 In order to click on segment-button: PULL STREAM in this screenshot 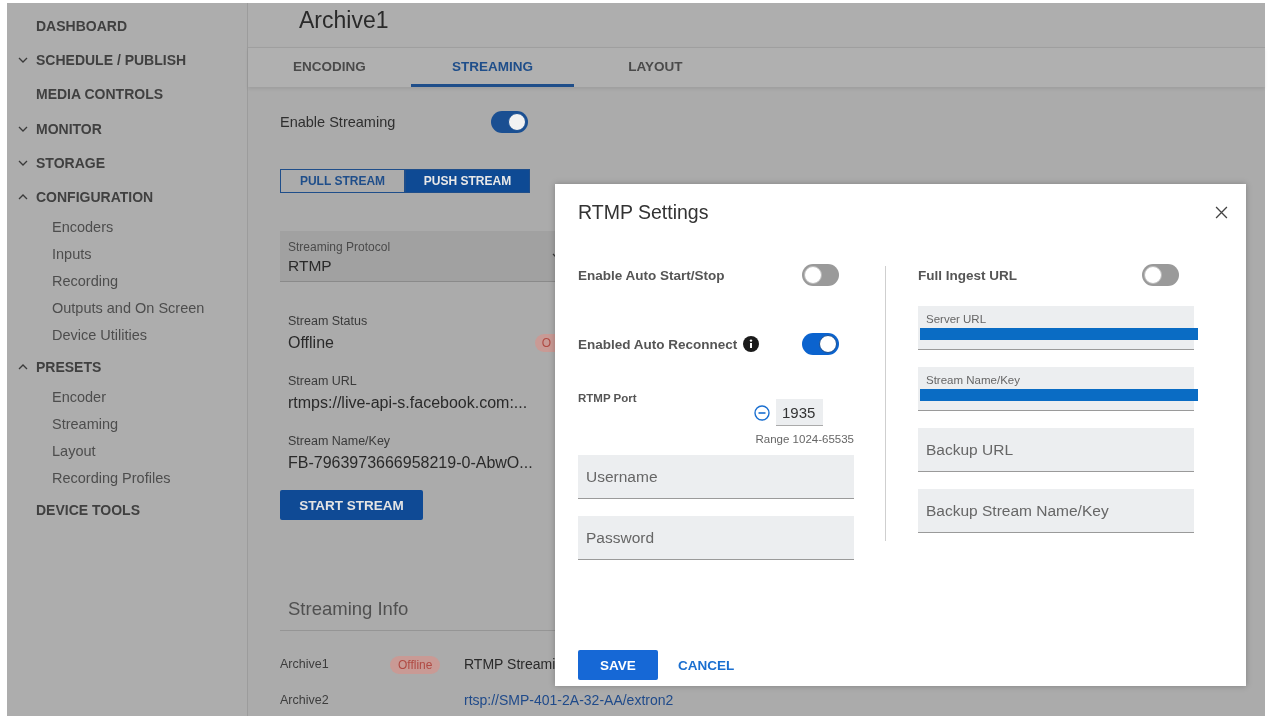, I will do `click(342, 181)`.